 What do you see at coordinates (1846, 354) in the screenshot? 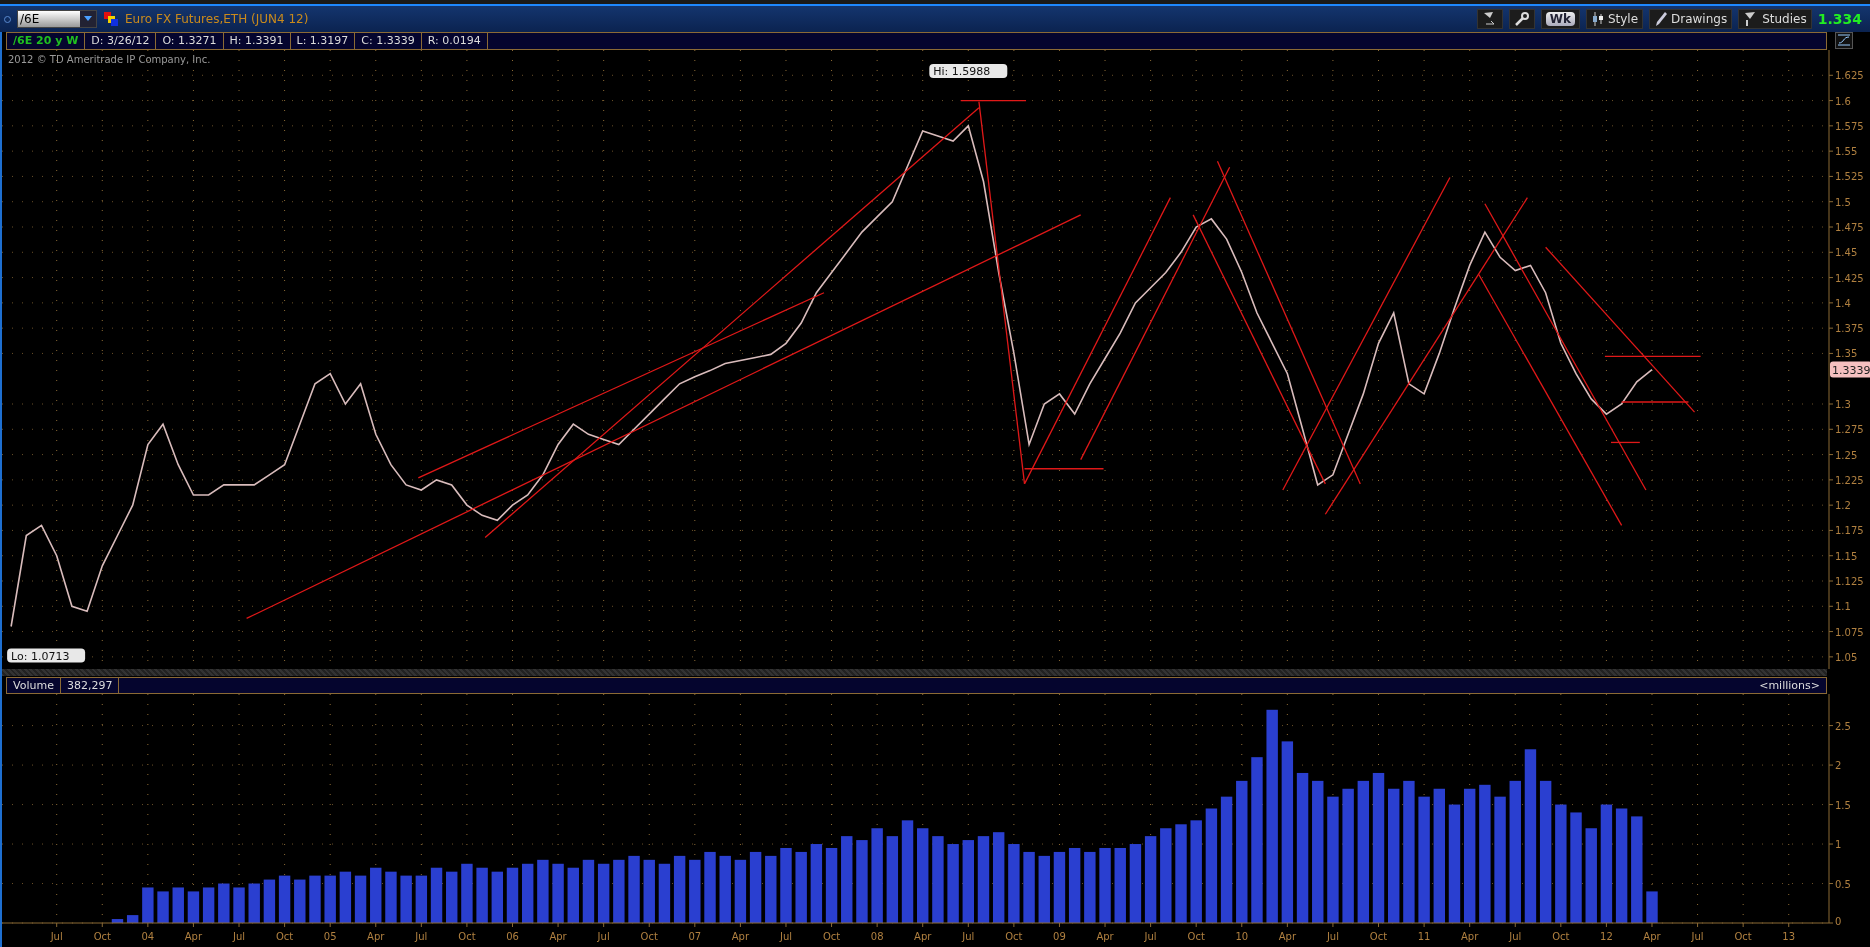
I see `axis-label: 1.35` at bounding box center [1846, 354].